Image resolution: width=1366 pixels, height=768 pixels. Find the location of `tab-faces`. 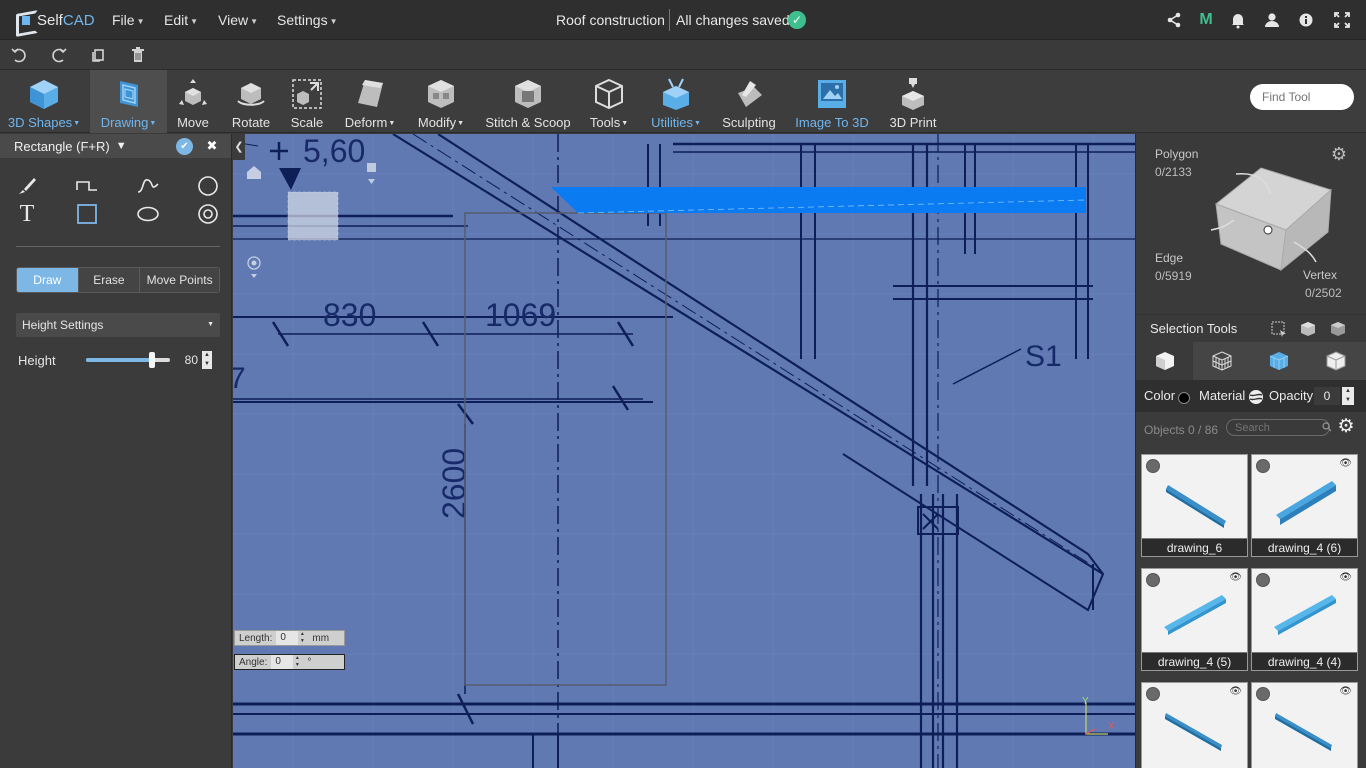

tab-faces is located at coordinates (1278, 361).